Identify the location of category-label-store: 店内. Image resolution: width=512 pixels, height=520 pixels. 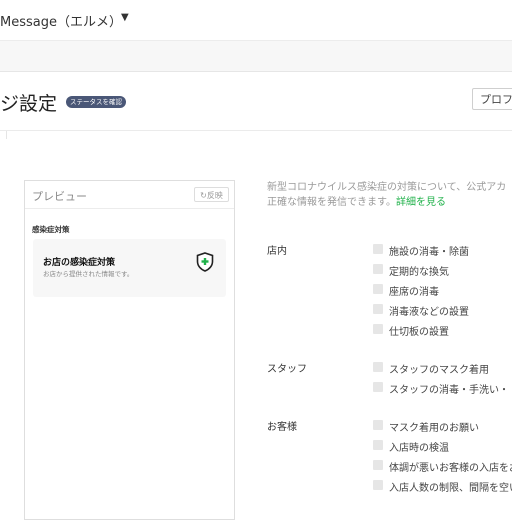
(277, 251).